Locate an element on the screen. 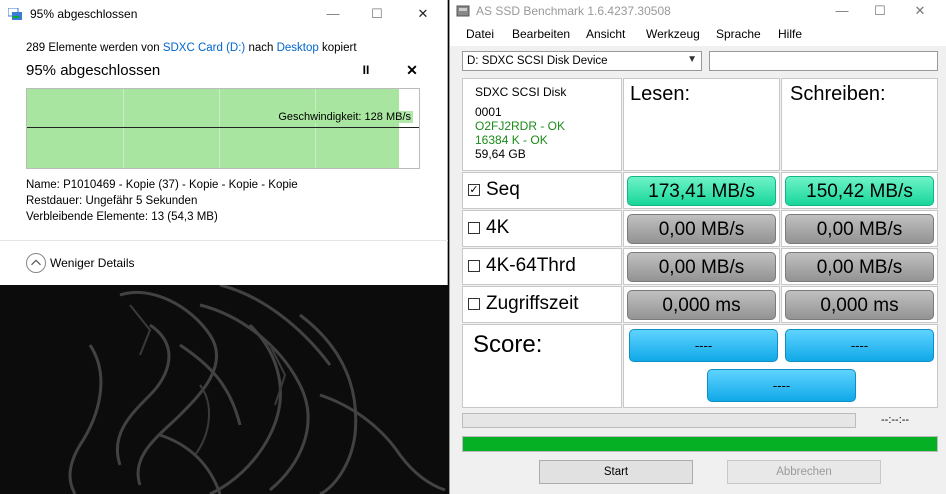  score-total: ---- is located at coordinates (781, 385).